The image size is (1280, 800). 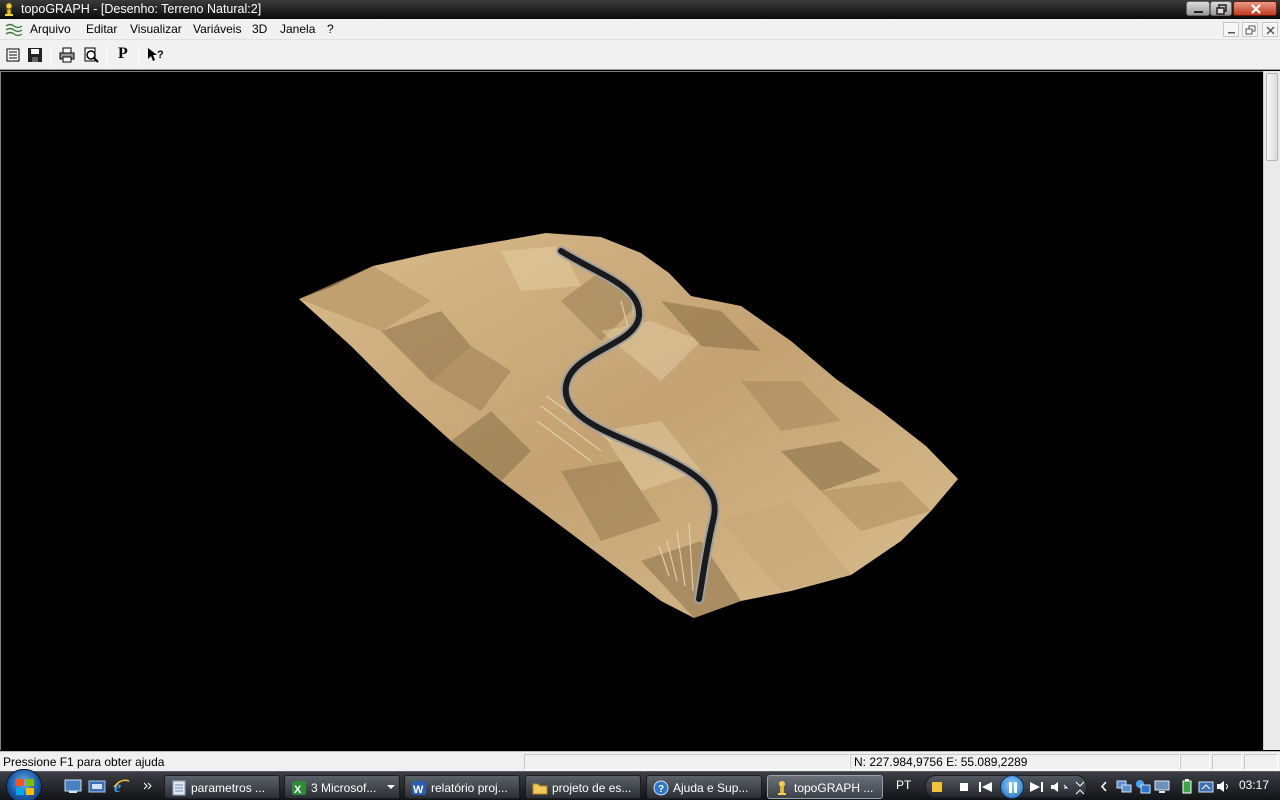 I want to click on chevron-left-icon, so click(x=1107, y=786).